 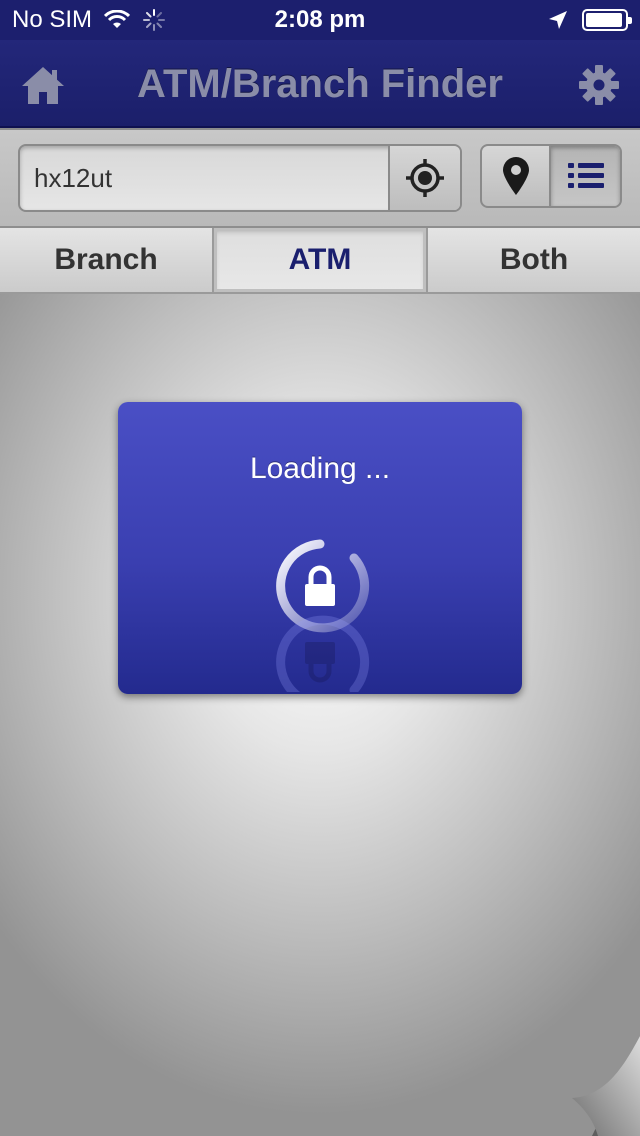 I want to click on gear-icon, so click(x=599, y=85).